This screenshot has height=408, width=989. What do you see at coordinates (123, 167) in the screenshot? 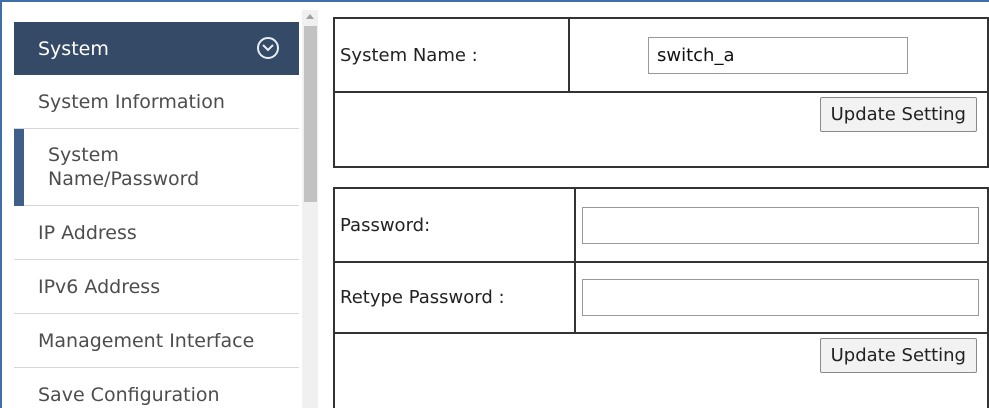
I see `sidebar-item-label: System Name/Password` at bounding box center [123, 167].